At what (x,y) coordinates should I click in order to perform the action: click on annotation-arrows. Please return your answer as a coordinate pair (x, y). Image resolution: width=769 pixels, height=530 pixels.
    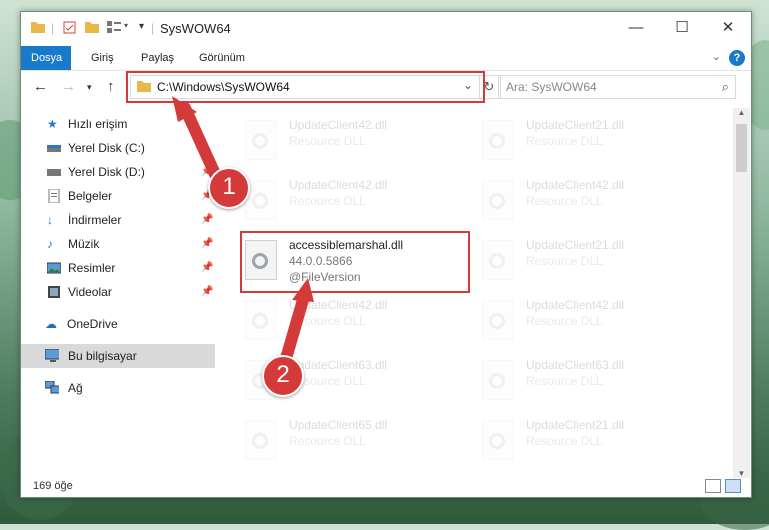
    Looking at the image, I should click on (243, 232).